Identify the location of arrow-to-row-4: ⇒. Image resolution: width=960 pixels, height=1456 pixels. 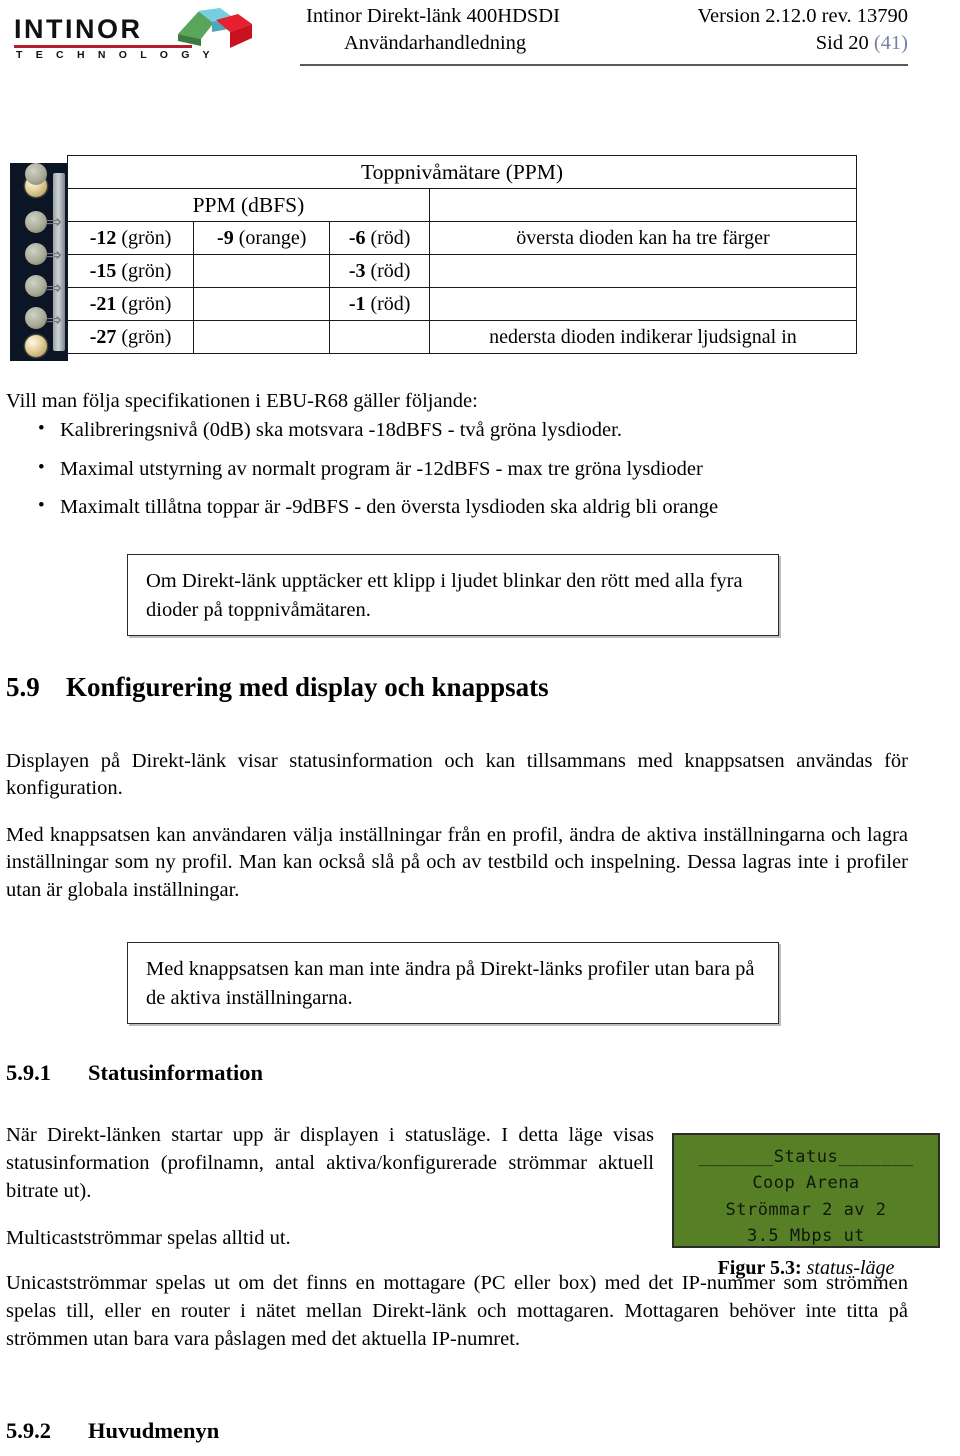
(54, 320).